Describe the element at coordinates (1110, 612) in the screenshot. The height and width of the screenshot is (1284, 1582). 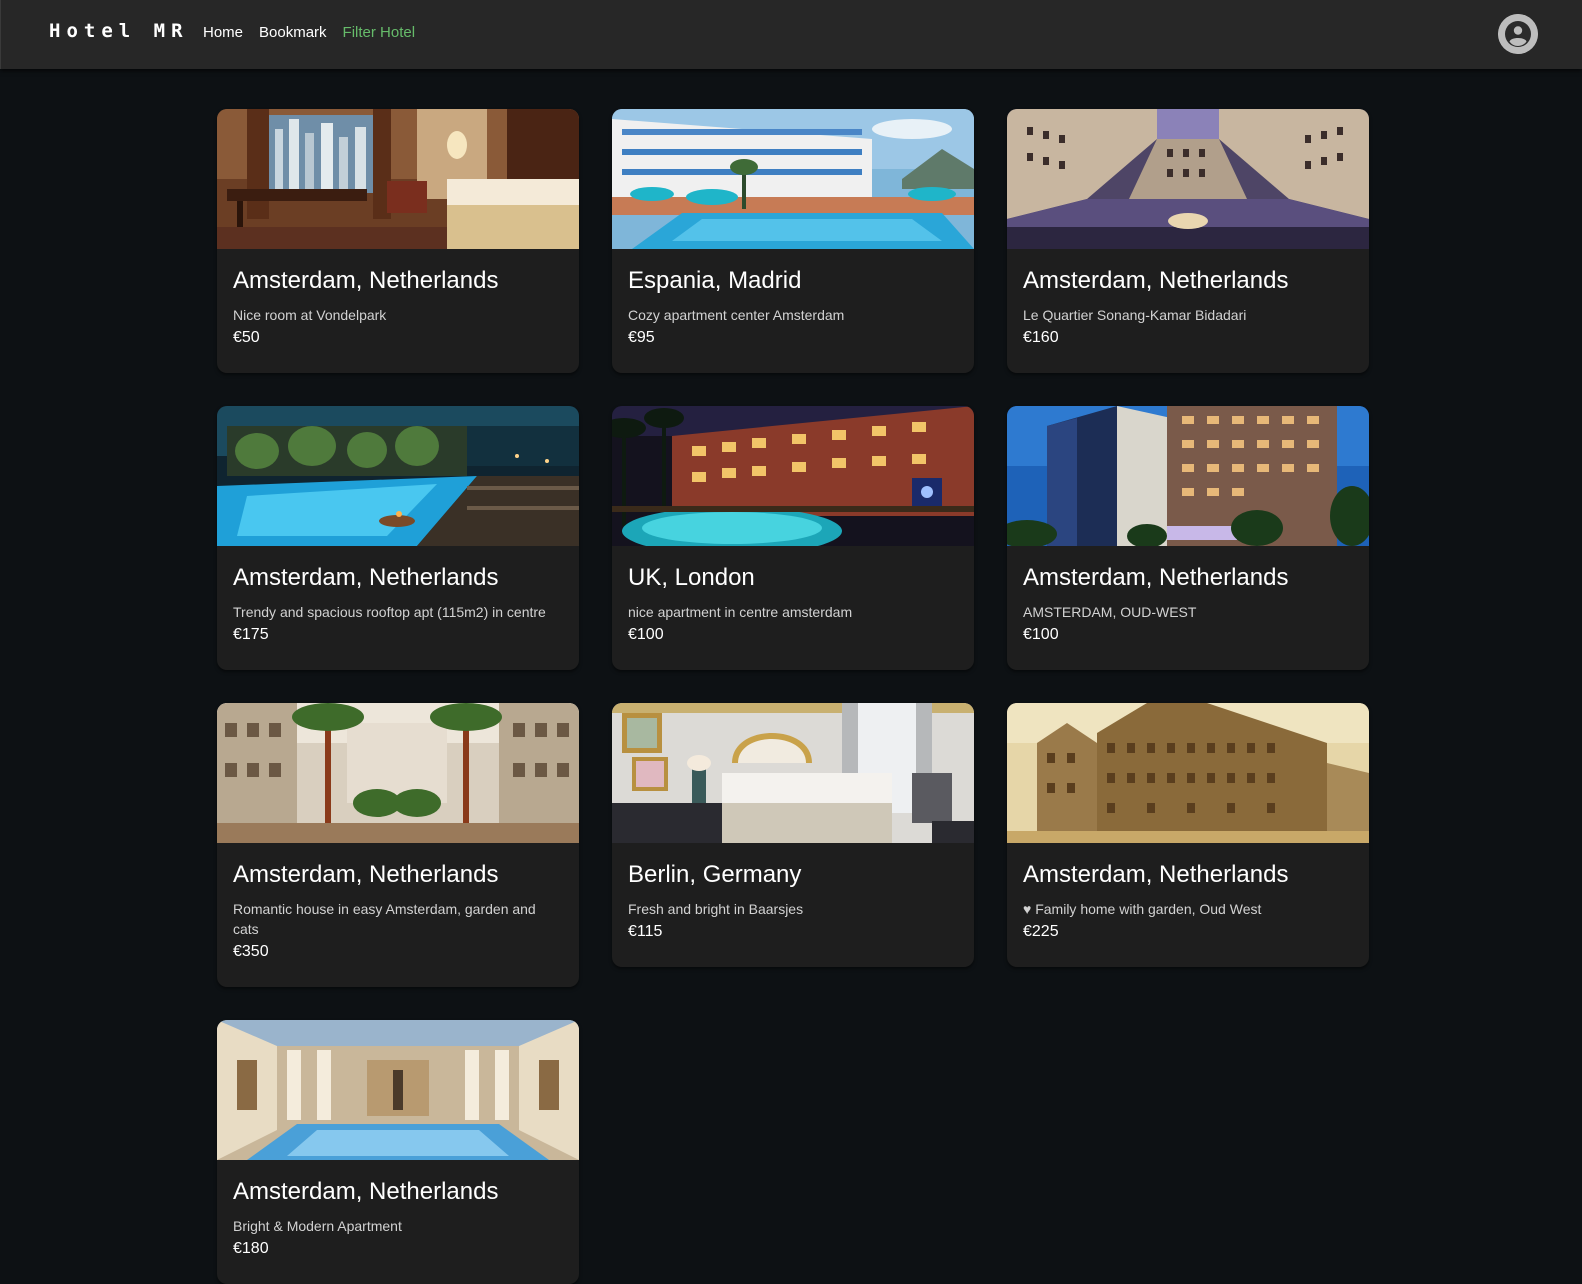
I see `hotel-description: AMSTERDAM, OUD-WEST` at that location.